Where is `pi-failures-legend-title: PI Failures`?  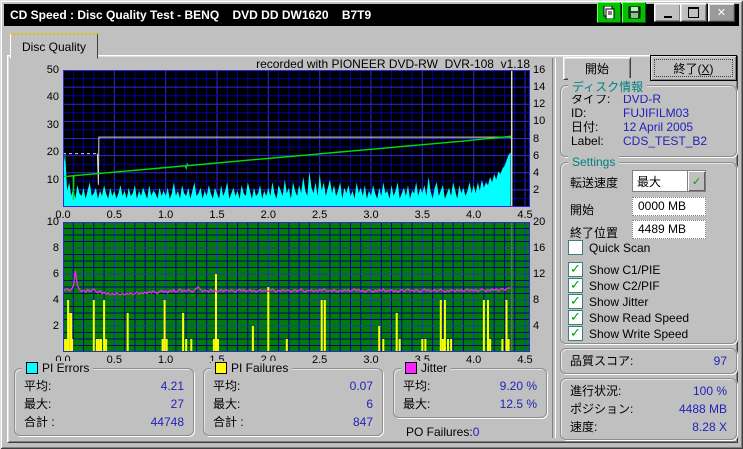
pi-failures-legend-title: PI Failures is located at coordinates (252, 368).